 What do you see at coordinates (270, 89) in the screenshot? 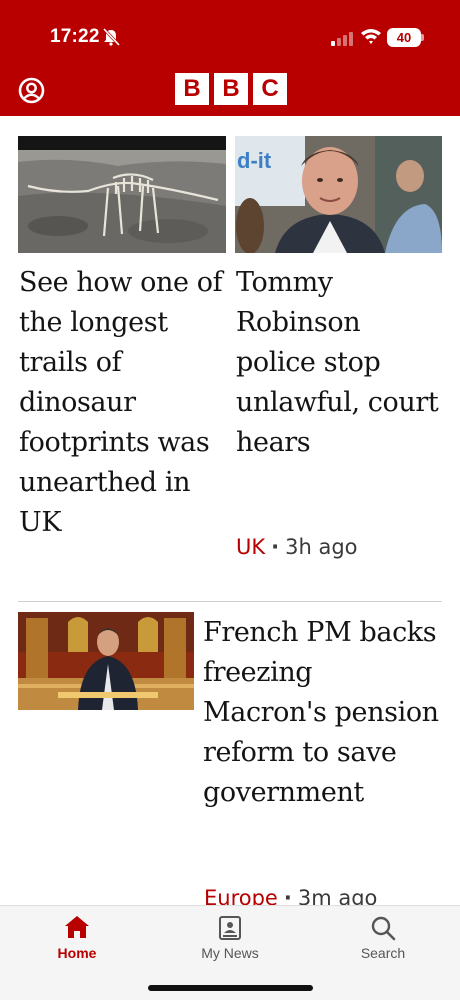
I see `bbc-logo-letter: C` at bounding box center [270, 89].